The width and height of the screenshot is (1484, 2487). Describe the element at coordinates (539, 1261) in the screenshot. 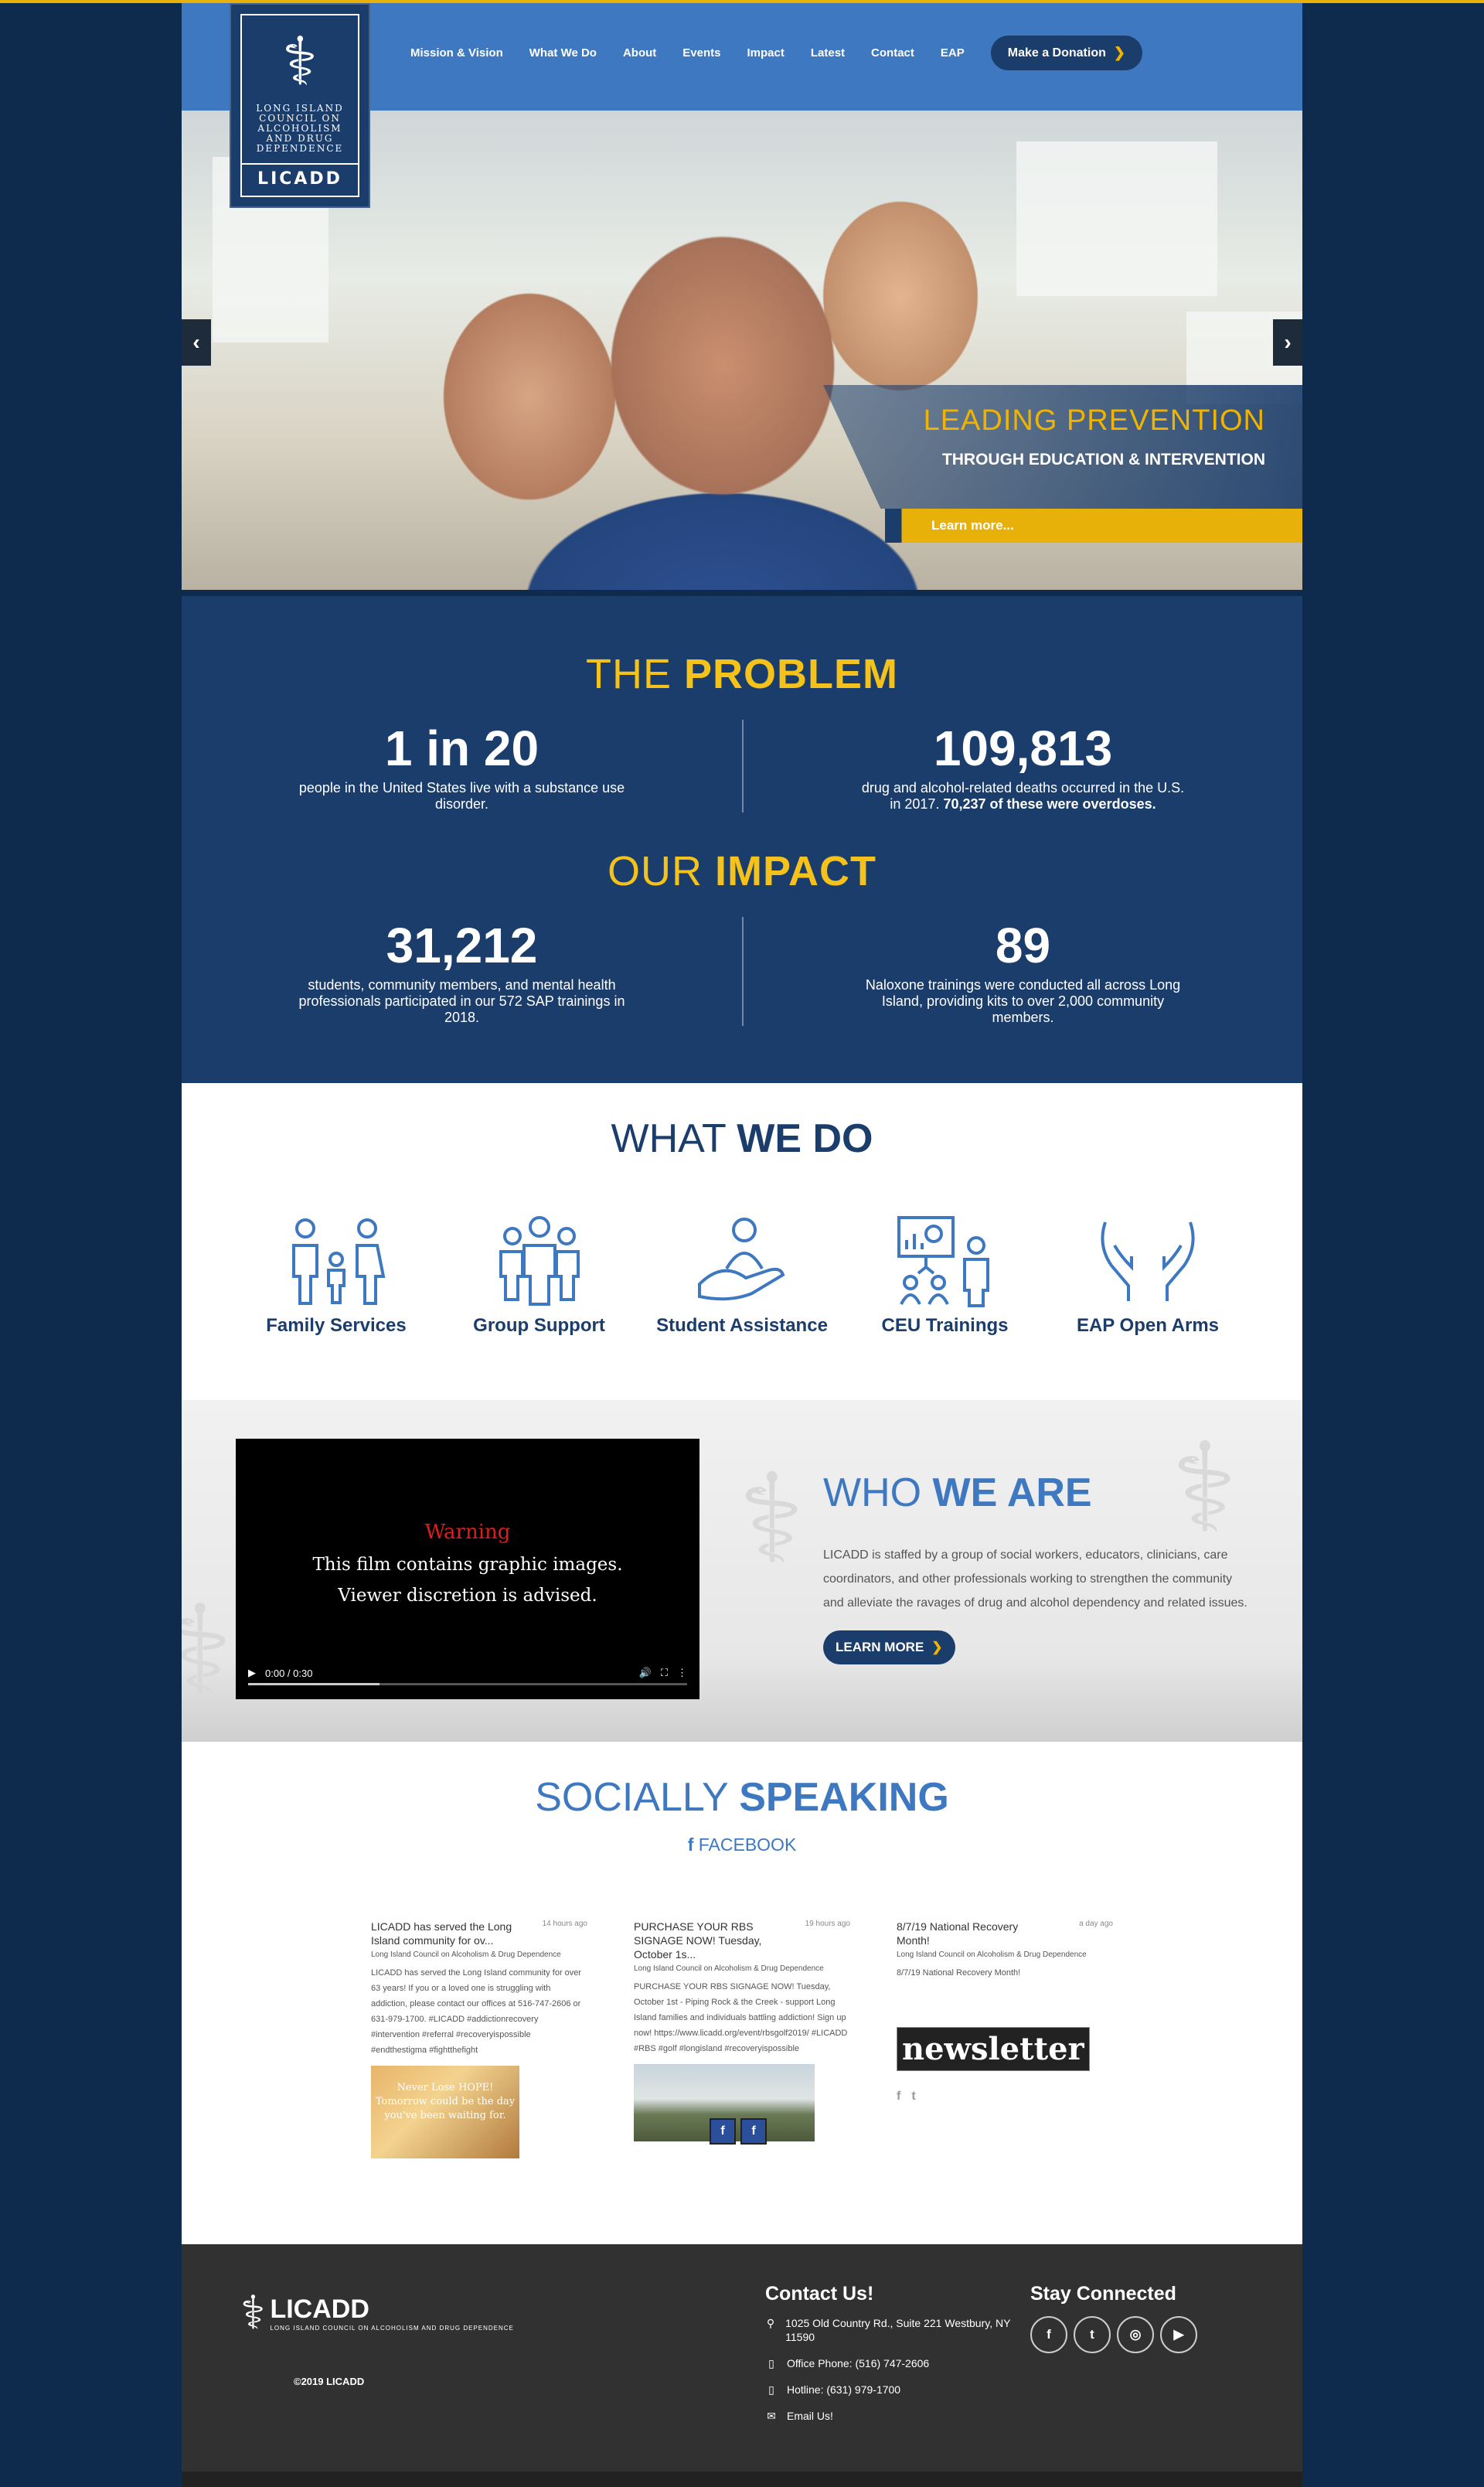

I see `group-icon` at that location.